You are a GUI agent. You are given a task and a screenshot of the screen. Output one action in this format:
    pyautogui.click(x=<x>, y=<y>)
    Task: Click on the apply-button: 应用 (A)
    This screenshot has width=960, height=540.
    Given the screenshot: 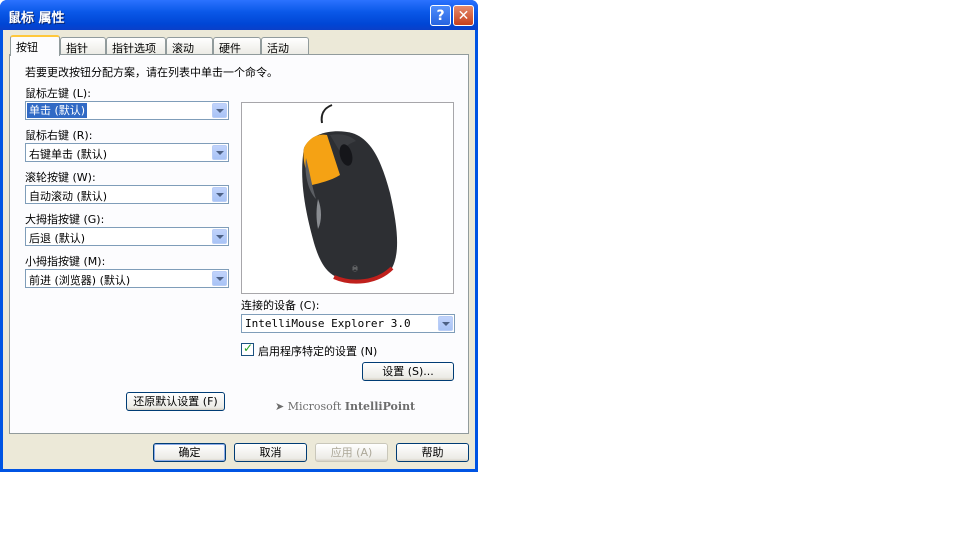 What is the action you would take?
    pyautogui.click(x=351, y=452)
    